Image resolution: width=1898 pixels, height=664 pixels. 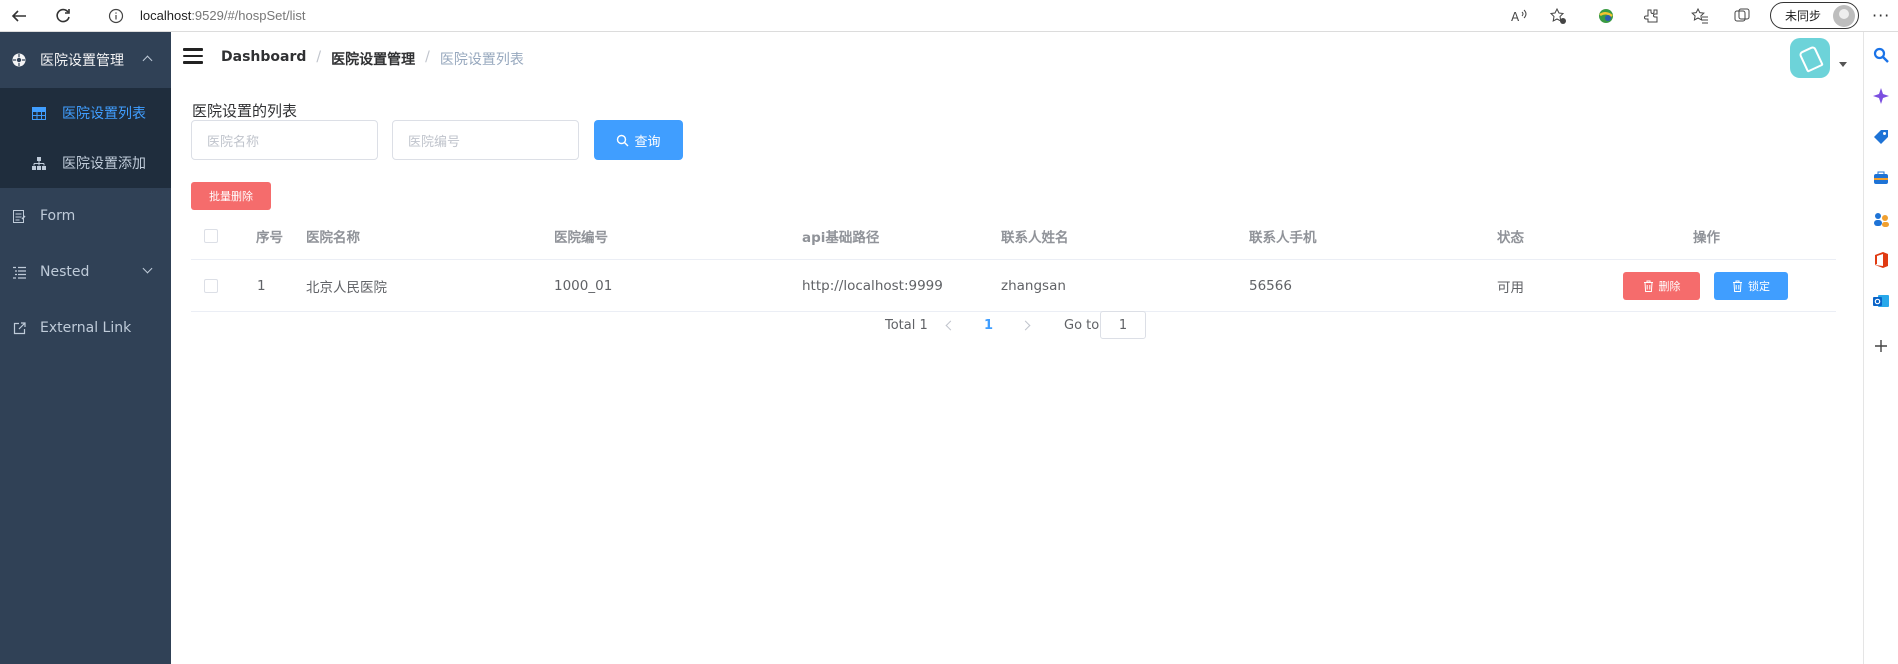 What do you see at coordinates (1881, 301) in the screenshot?
I see `outlook-icon` at bounding box center [1881, 301].